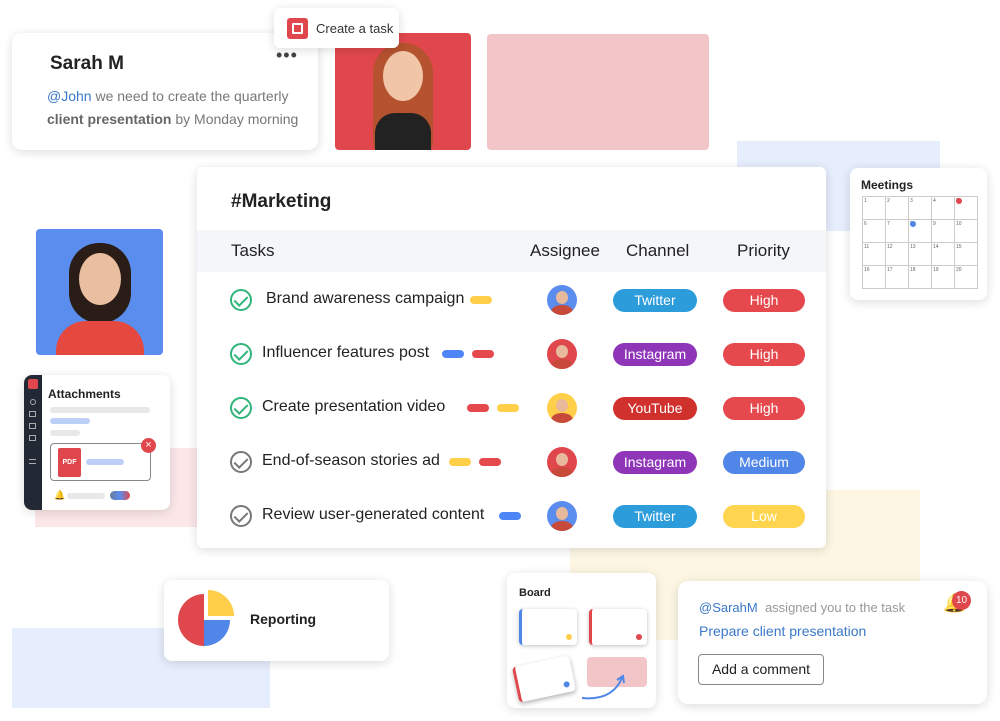 This screenshot has width=1000, height=721. What do you see at coordinates (618, 627) in the screenshot?
I see `board-card-red` at bounding box center [618, 627].